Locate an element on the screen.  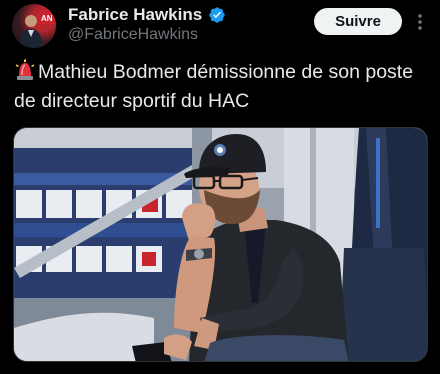
avatar-photo: AN is located at coordinates (38, 29).